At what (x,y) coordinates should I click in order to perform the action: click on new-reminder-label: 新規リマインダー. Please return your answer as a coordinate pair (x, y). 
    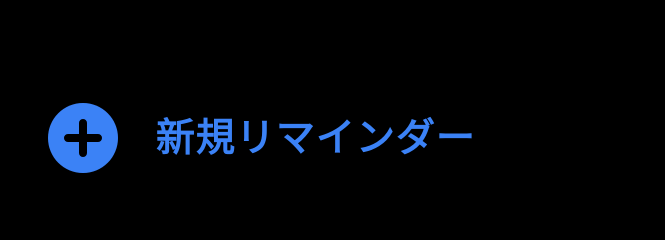
    Looking at the image, I should click on (316, 138).